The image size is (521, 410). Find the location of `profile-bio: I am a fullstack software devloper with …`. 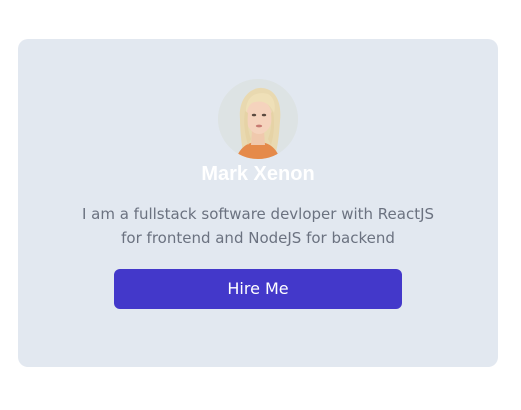

profile-bio: I am a fullstack software devloper with … is located at coordinates (258, 226).